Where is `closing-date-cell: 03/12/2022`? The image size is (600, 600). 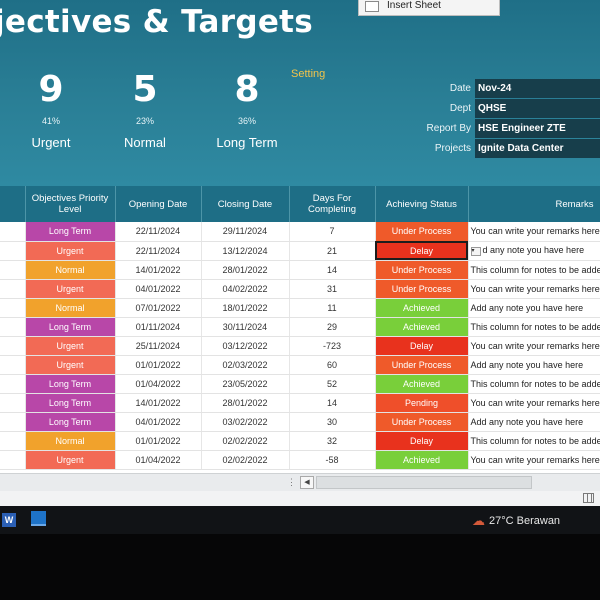
closing-date-cell: 03/12/2022 is located at coordinates (245, 346).